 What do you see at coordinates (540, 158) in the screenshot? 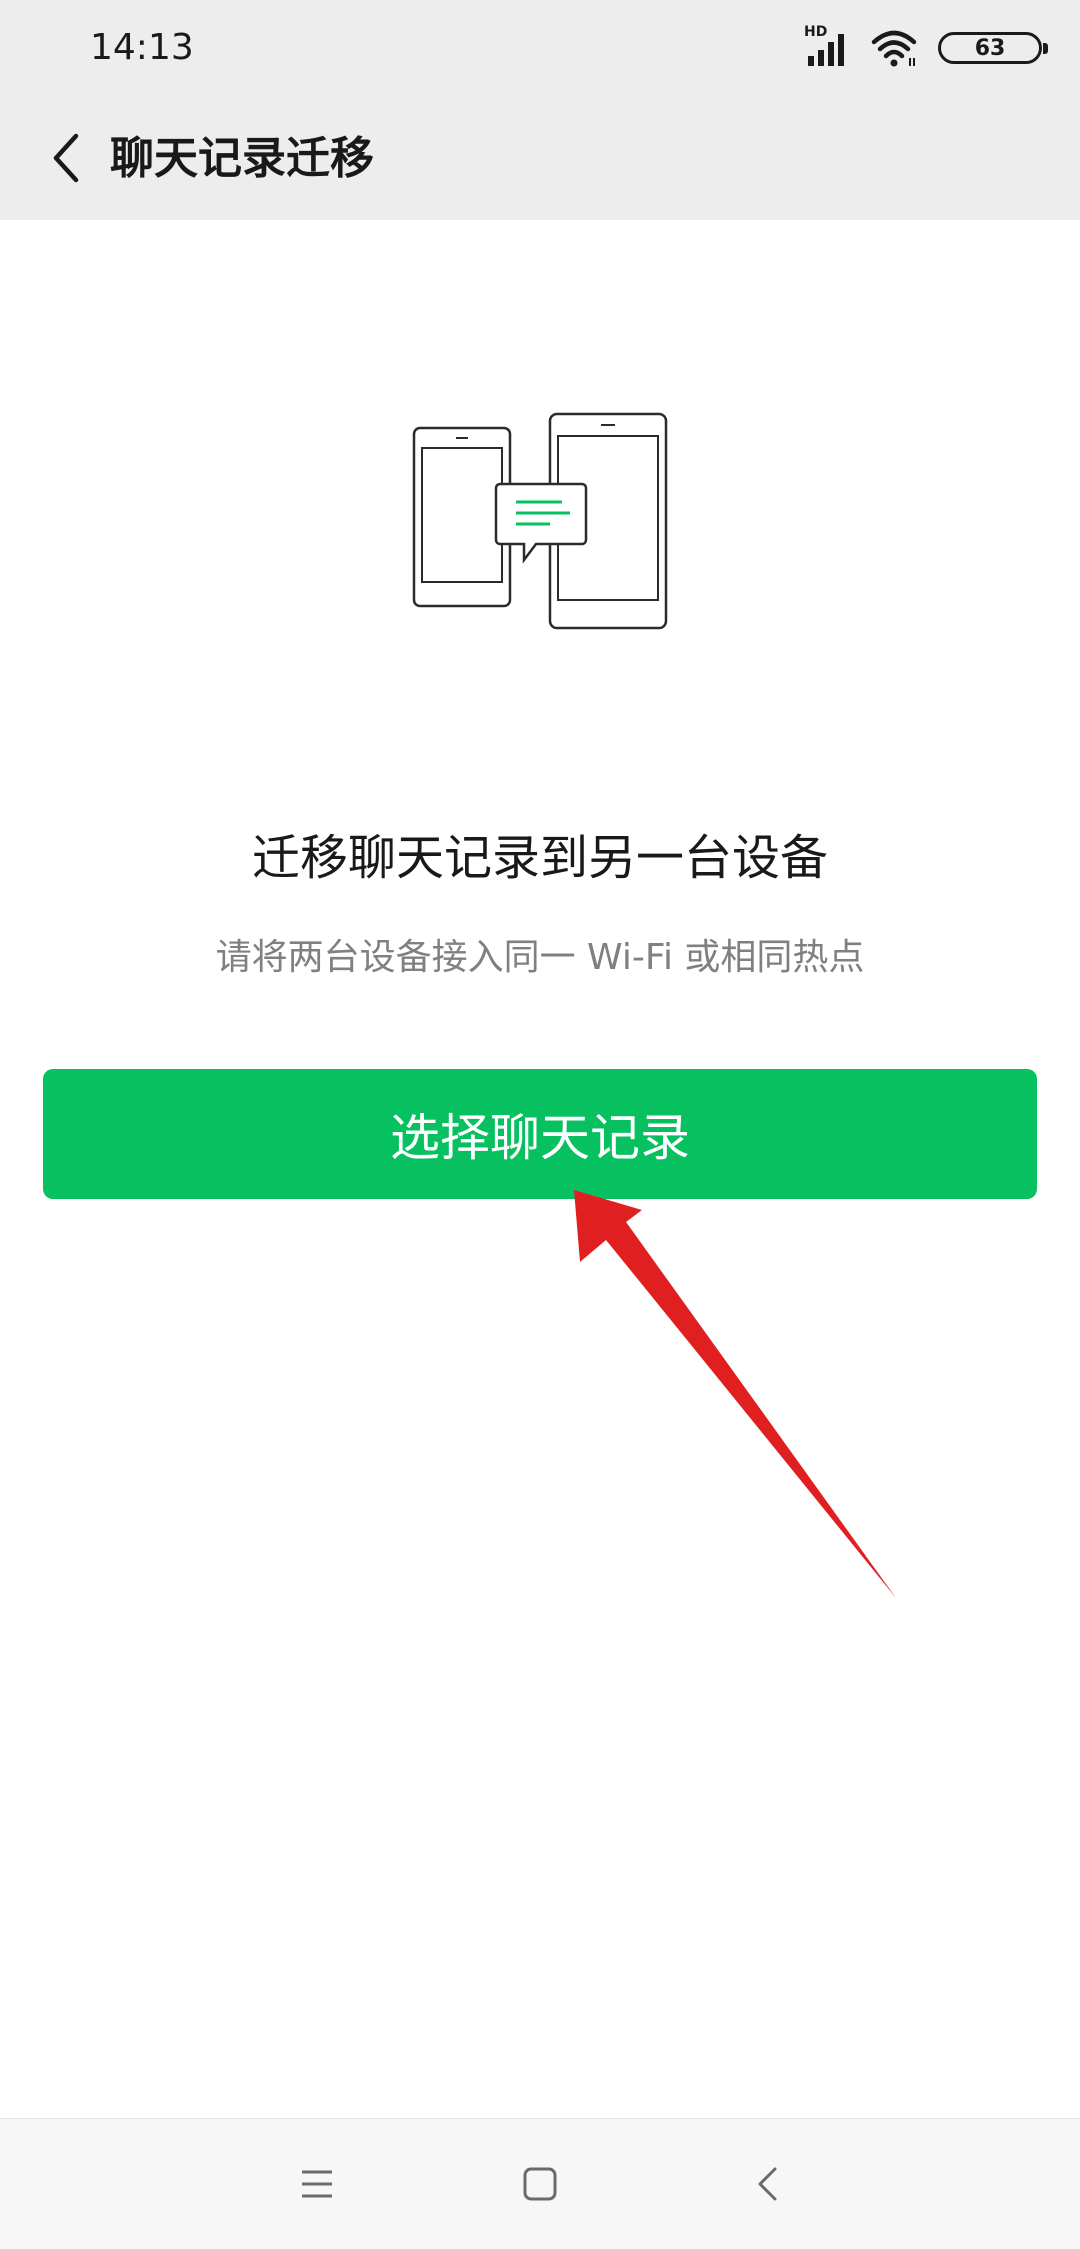
I see `app-bar: 聊天记录迁移` at bounding box center [540, 158].